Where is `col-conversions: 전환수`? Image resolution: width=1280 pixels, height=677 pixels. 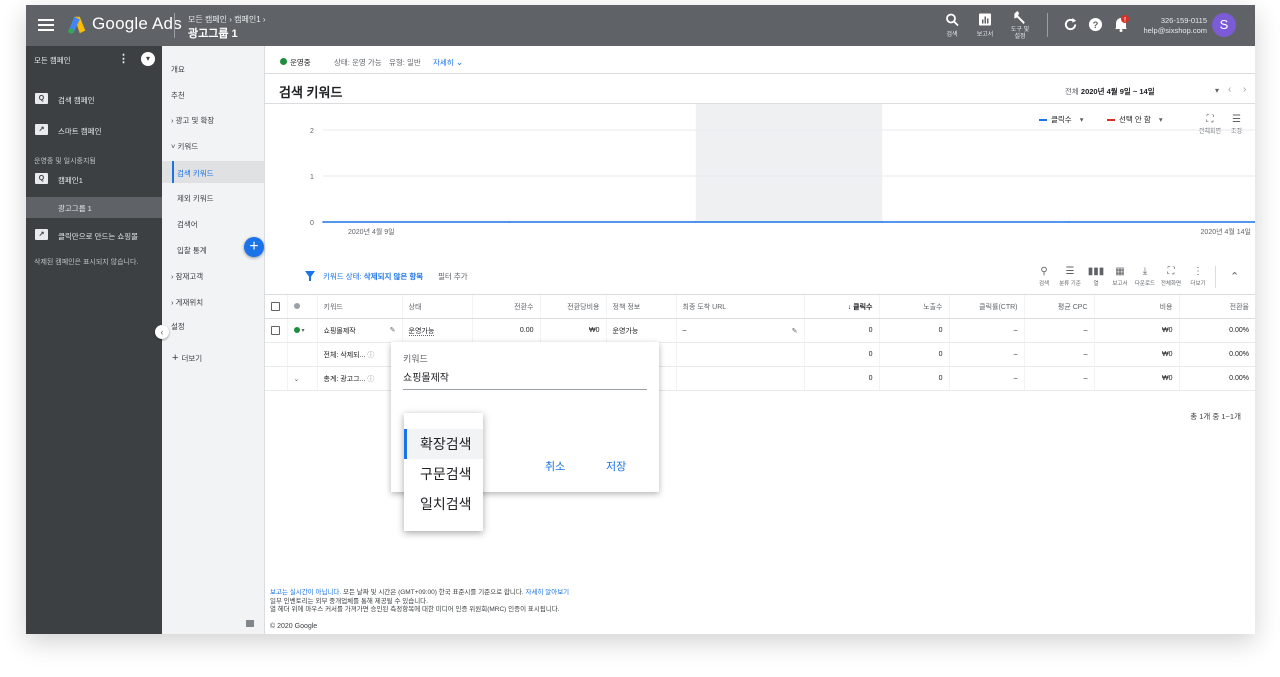
col-conversions: 전환수 is located at coordinates (505, 306).